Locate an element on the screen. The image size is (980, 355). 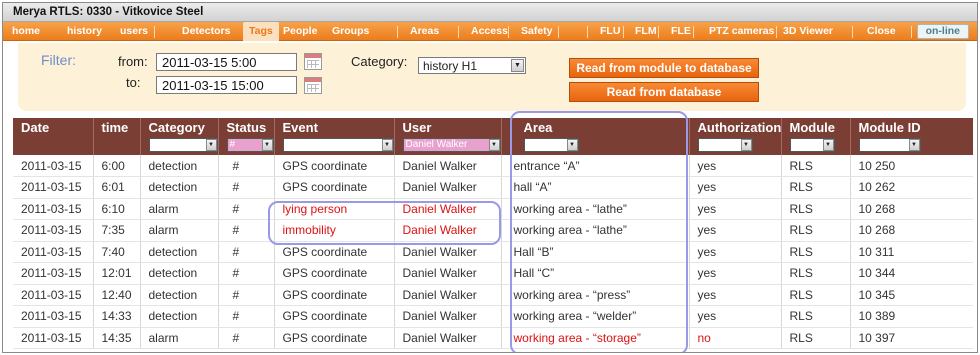
nav-item-close: Close is located at coordinates (881, 31).